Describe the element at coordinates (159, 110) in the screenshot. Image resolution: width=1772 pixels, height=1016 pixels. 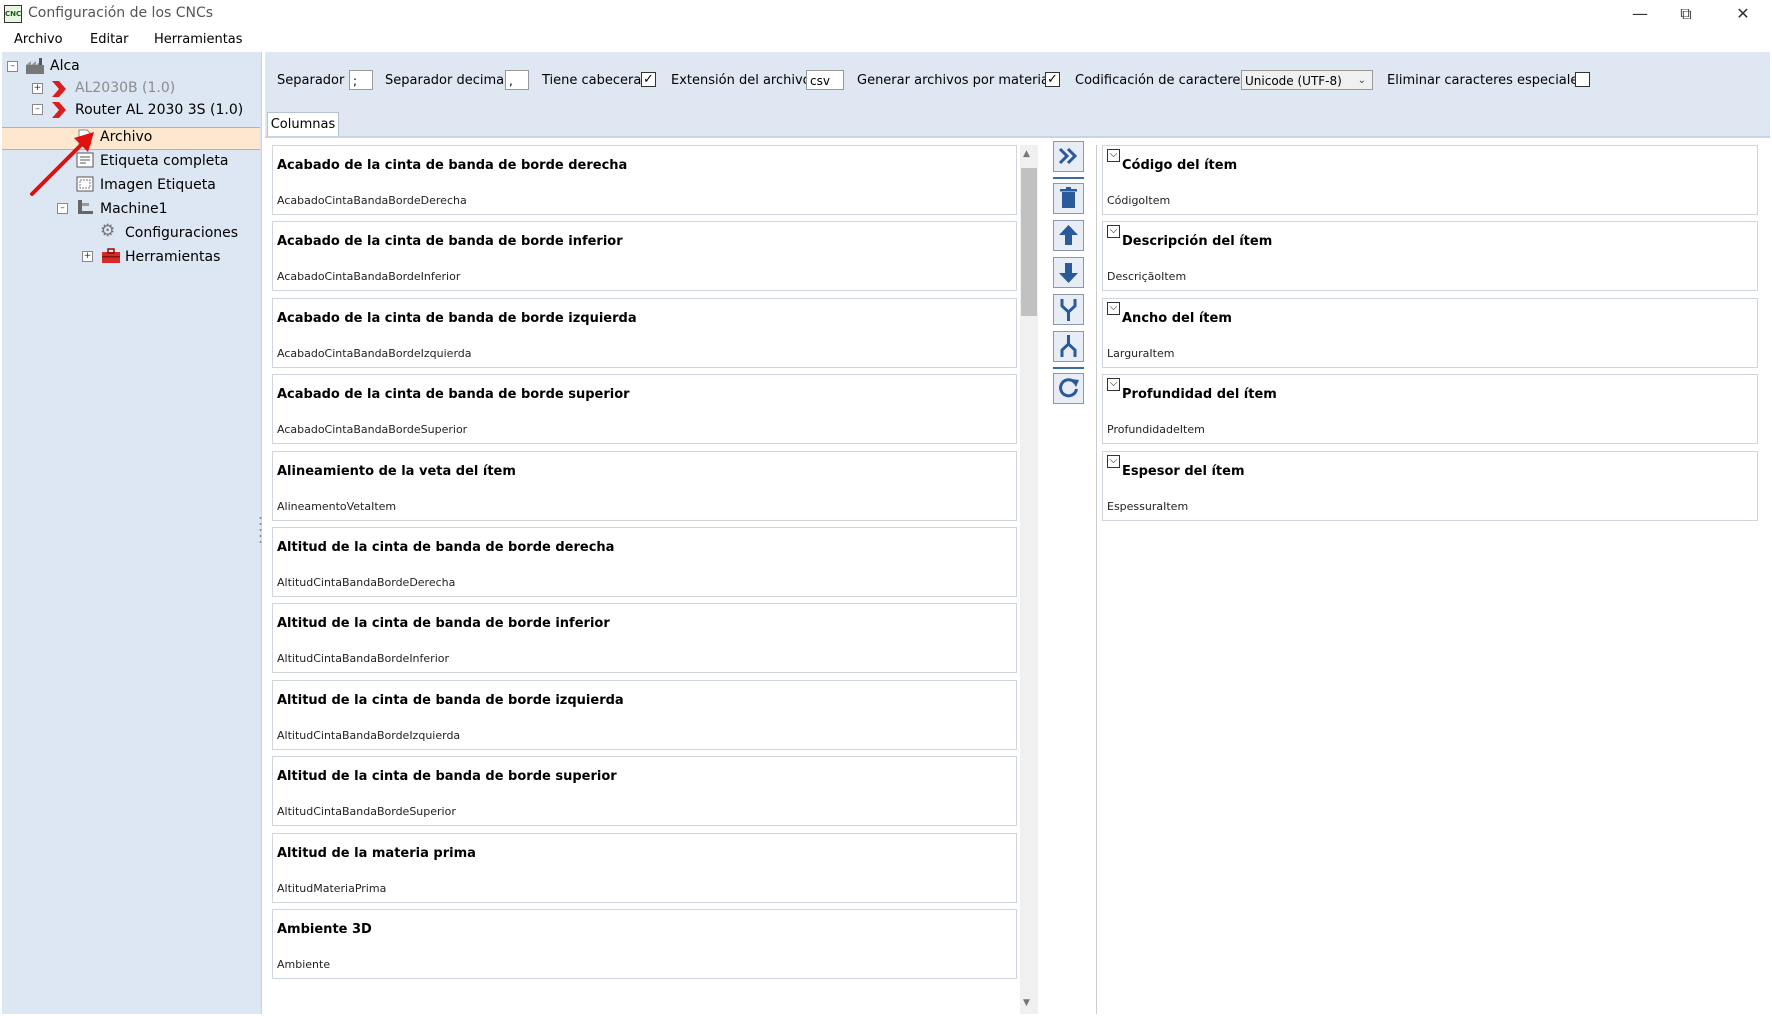
I see `tree-item-router: Router AL 2030 3S (1.0)` at that location.